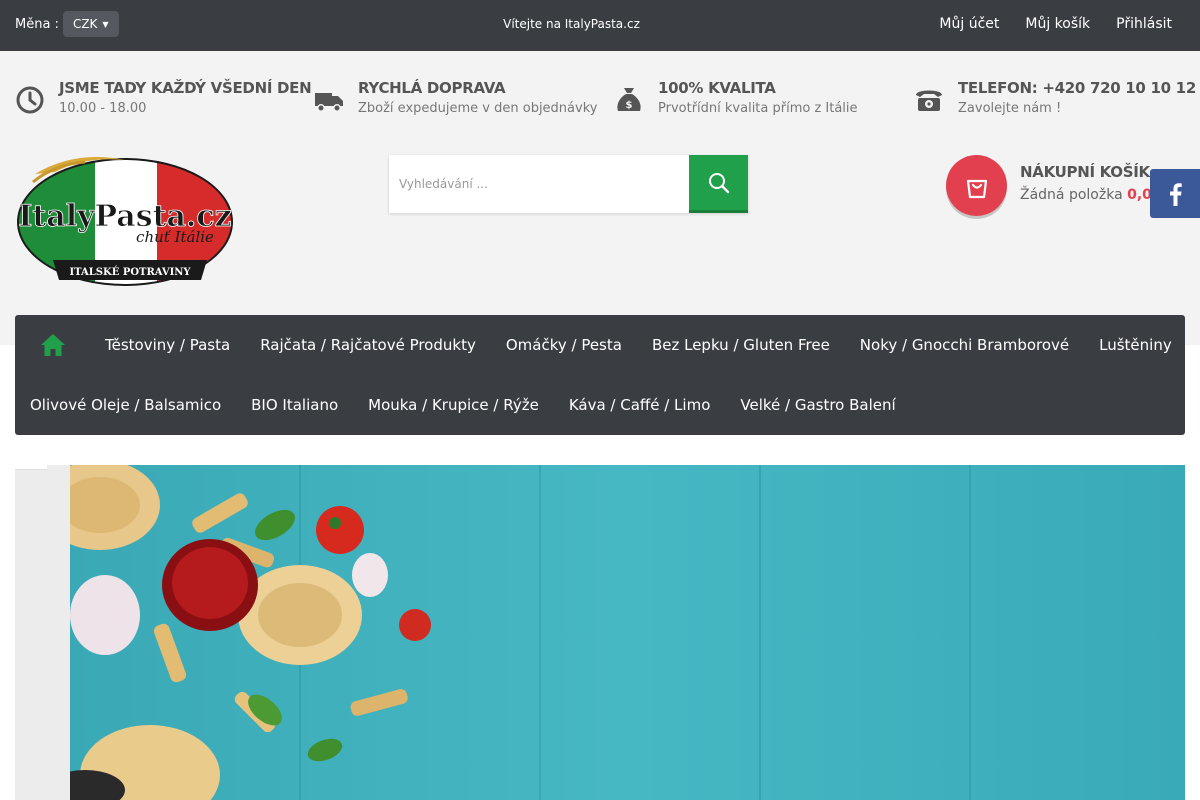 Image resolution: width=1200 pixels, height=800 pixels. What do you see at coordinates (741, 345) in the screenshot?
I see `nav-item-gluten-free: Bez Lepku / Gluten Free` at bounding box center [741, 345].